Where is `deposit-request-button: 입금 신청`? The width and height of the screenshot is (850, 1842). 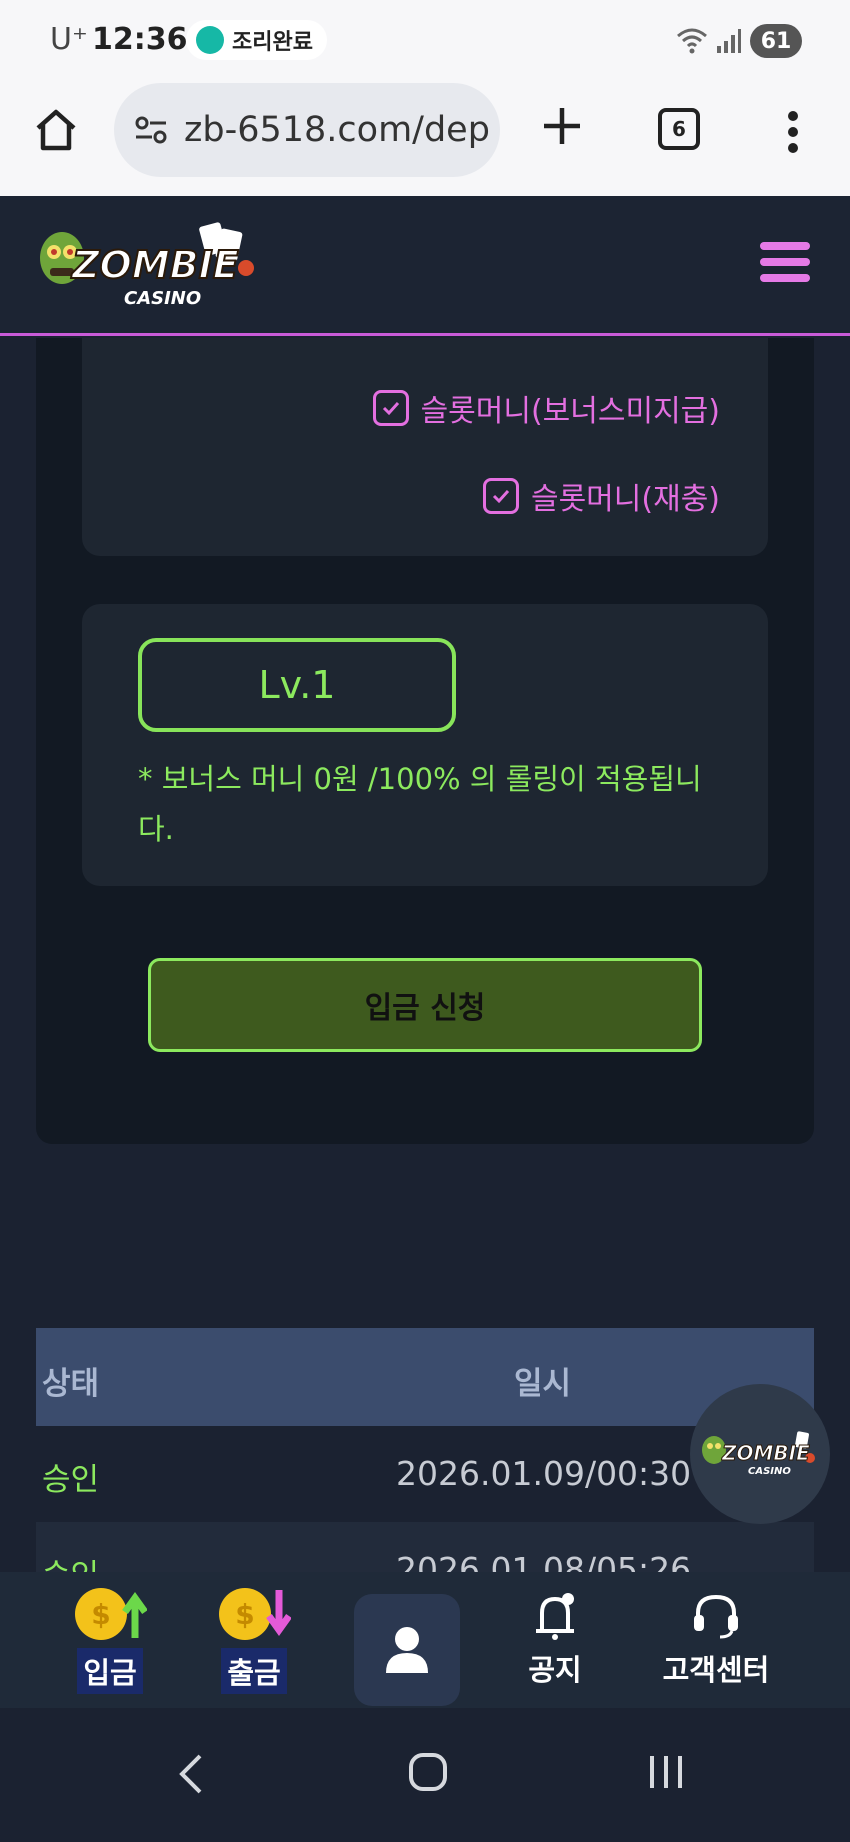
deposit-request-button: 입금 신청 is located at coordinates (425, 1005).